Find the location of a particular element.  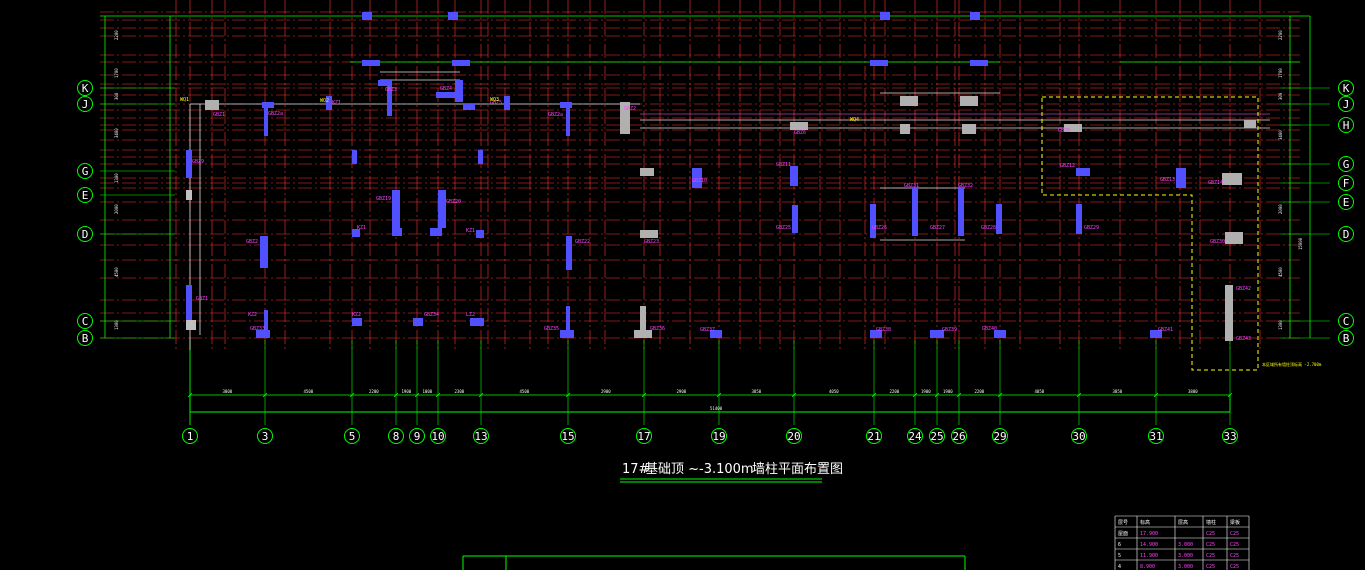

column-tag: GBZ4 is located at coordinates (446, 89).